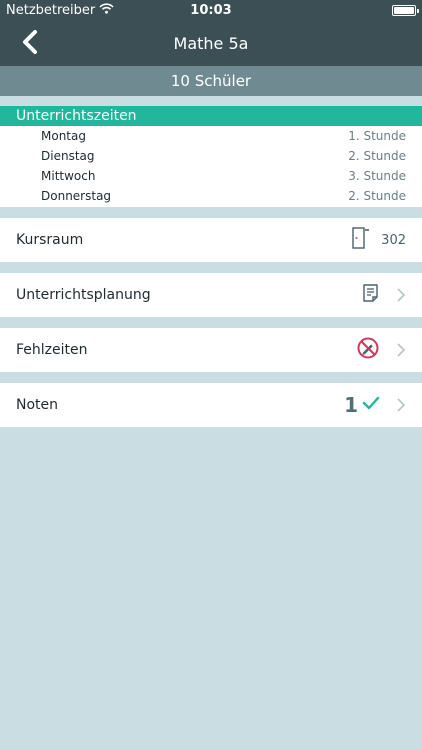 This screenshot has width=422, height=750. Describe the element at coordinates (37, 405) in the screenshot. I see `grades-label: Noten` at that location.